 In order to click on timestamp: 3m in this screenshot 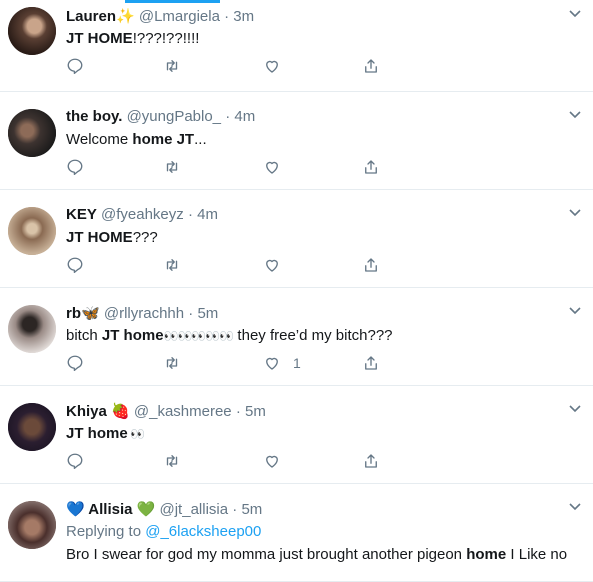, I will do `click(243, 16)`.